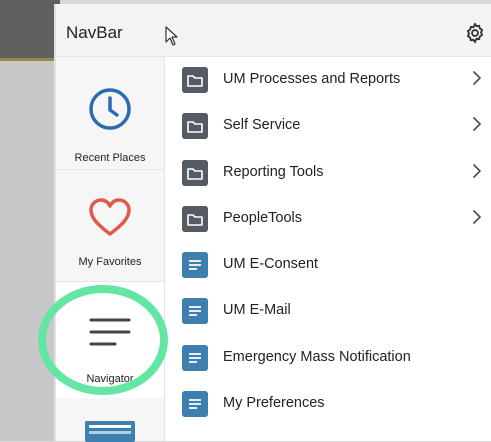 This screenshot has width=491, height=442. I want to click on menu-item-um-processes-and-reports: UM Processes and Reports, so click(328, 80).